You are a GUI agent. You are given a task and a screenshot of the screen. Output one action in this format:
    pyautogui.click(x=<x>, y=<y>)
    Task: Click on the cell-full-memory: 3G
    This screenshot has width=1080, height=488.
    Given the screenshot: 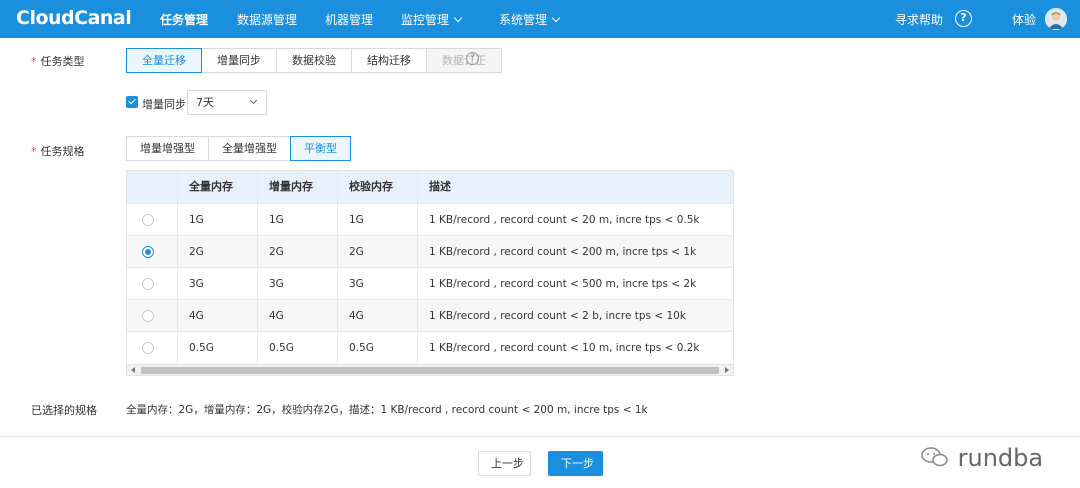 What is the action you would take?
    pyautogui.click(x=196, y=284)
    